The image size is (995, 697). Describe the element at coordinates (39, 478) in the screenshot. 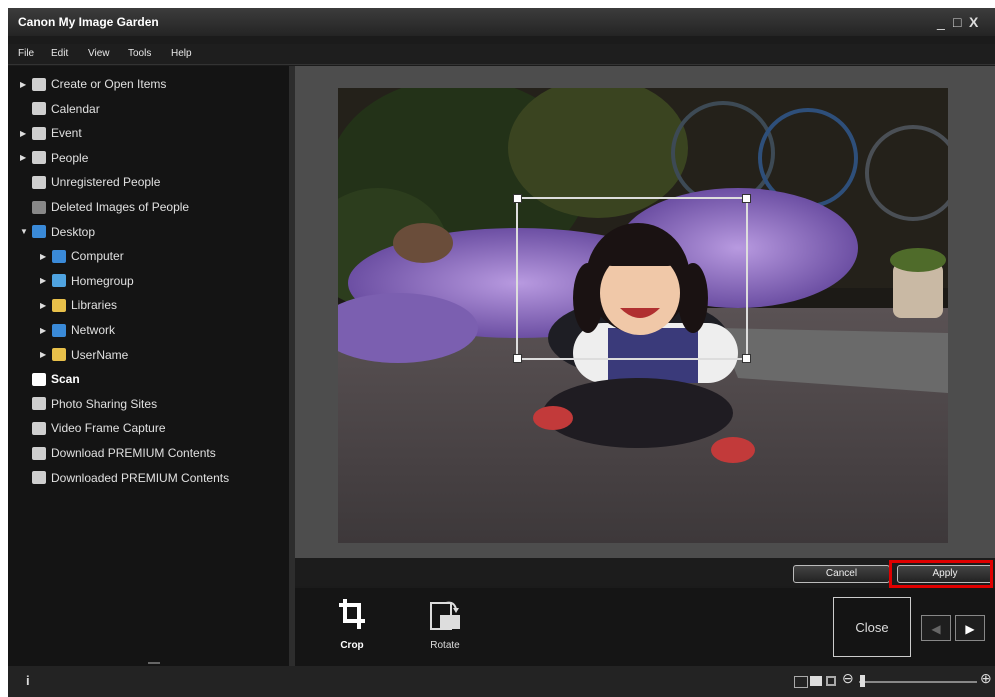

I see `downloaded-premium-icon` at that location.